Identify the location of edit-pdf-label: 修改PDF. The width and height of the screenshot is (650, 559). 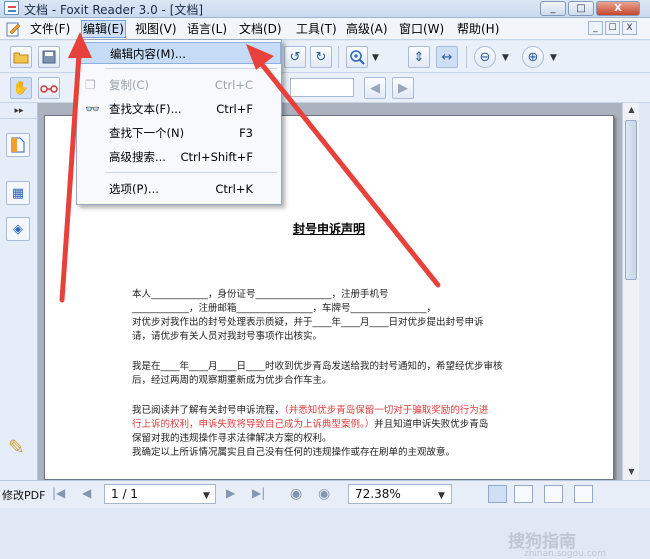
(23, 495).